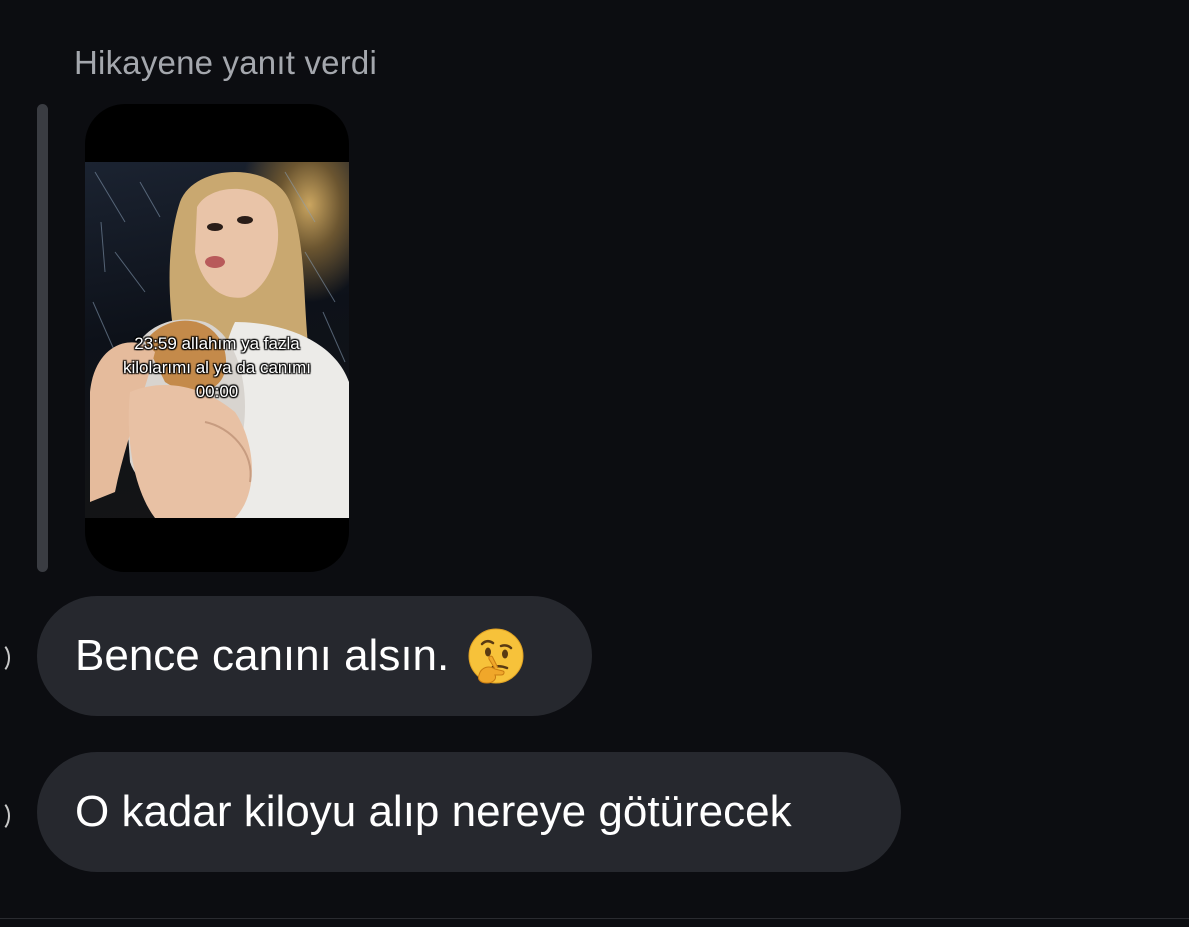  I want to click on quote-bar, so click(42, 338).